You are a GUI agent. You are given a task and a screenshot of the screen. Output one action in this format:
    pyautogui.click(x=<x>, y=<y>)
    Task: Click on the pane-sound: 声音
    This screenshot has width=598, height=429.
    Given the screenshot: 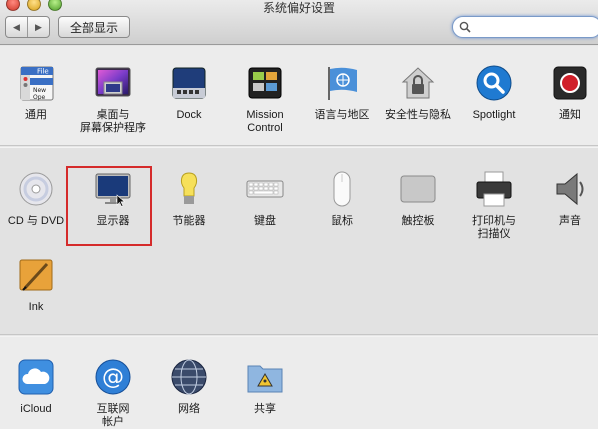 What is the action you would take?
    pyautogui.click(x=564, y=210)
    